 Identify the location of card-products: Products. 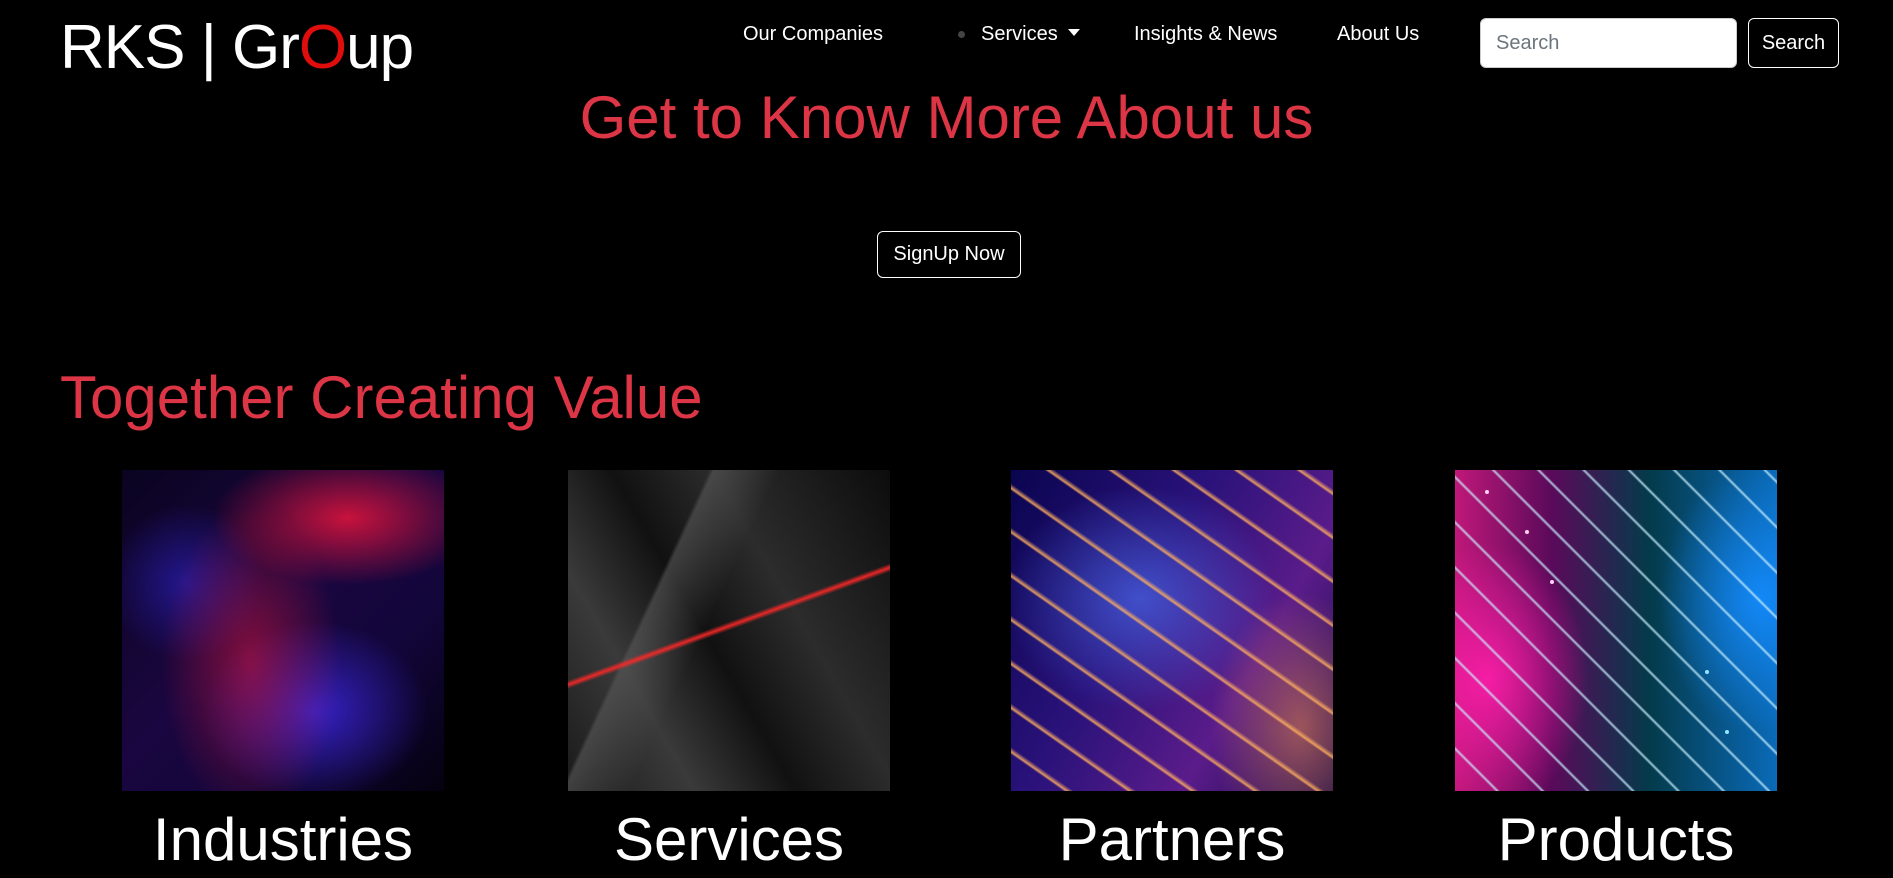
(1616, 671).